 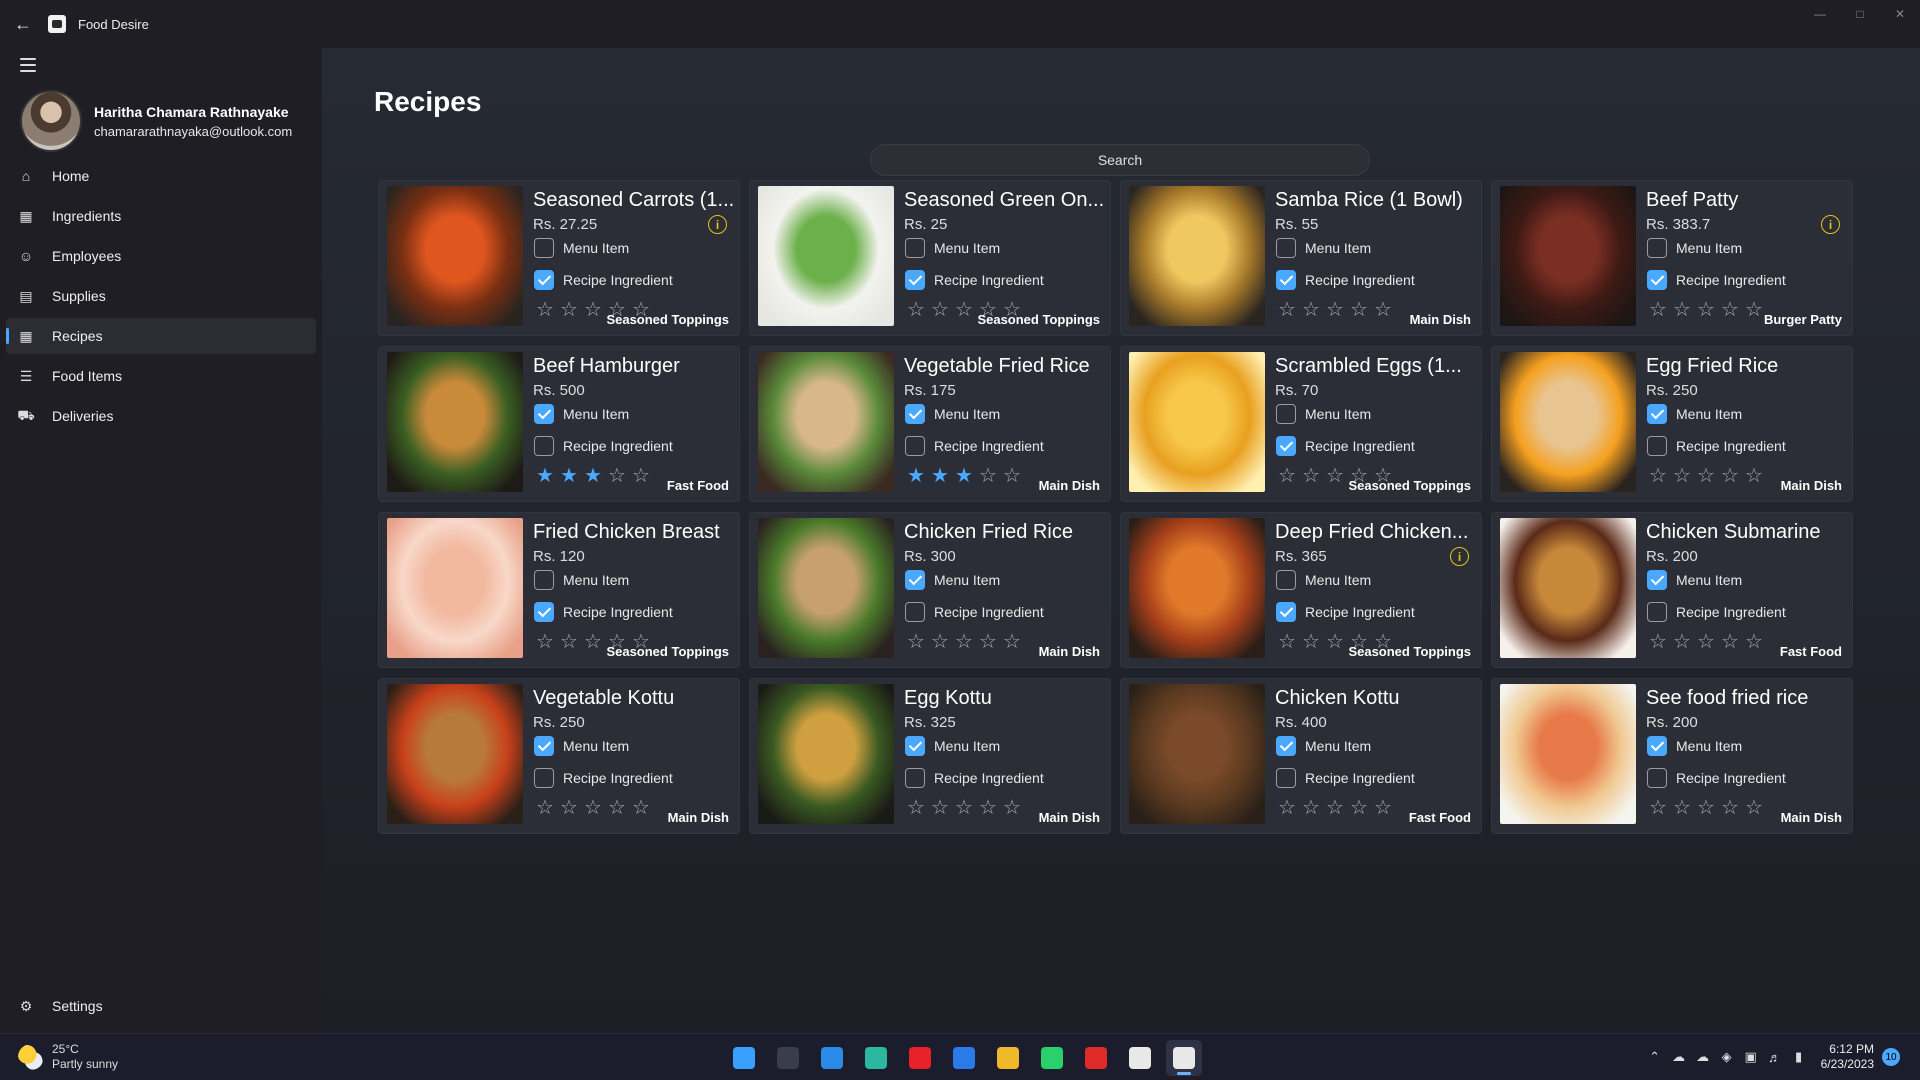 I want to click on notification-badge: 10, so click(x=1891, y=1057).